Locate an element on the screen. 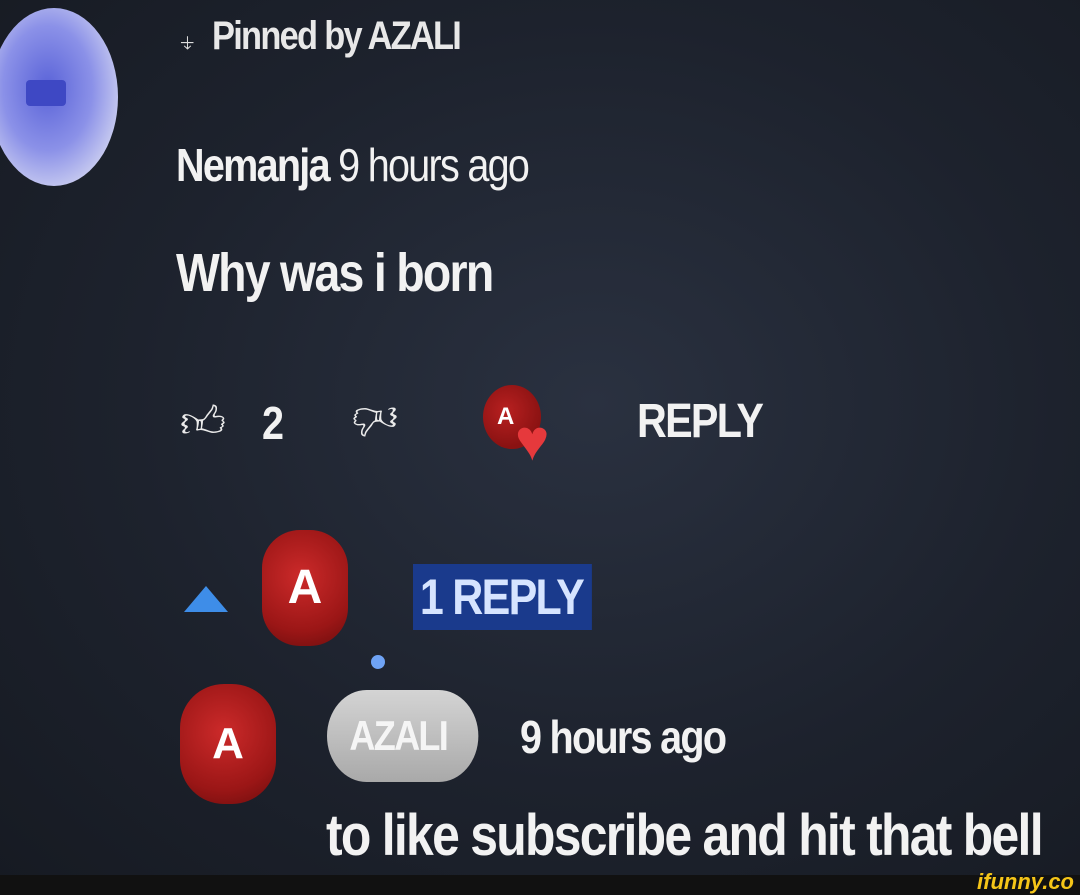 Image resolution: width=1080 pixels, height=895 pixels. view-replies-label: 1 REPLY is located at coordinates (502, 597).